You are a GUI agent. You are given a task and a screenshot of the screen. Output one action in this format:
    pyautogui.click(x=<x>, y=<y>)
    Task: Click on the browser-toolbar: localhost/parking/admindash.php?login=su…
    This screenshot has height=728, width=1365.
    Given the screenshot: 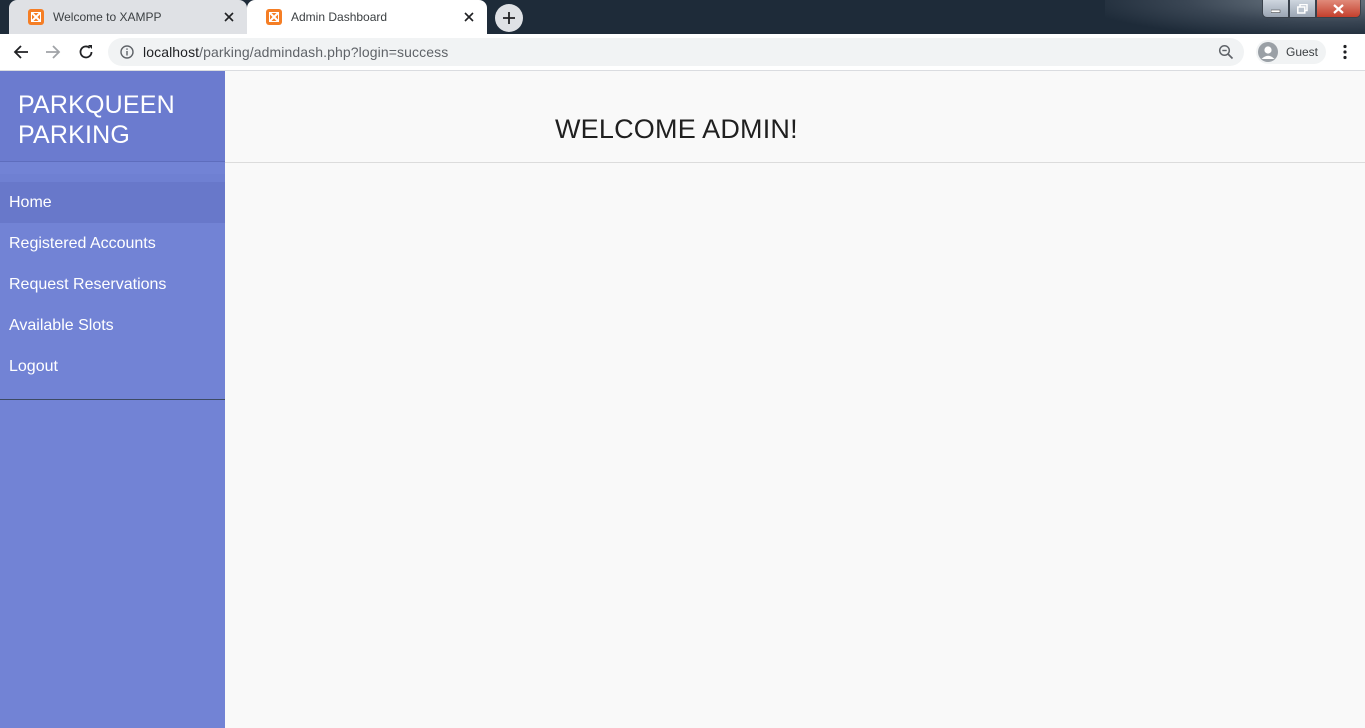 What is the action you would take?
    pyautogui.click(x=682, y=52)
    